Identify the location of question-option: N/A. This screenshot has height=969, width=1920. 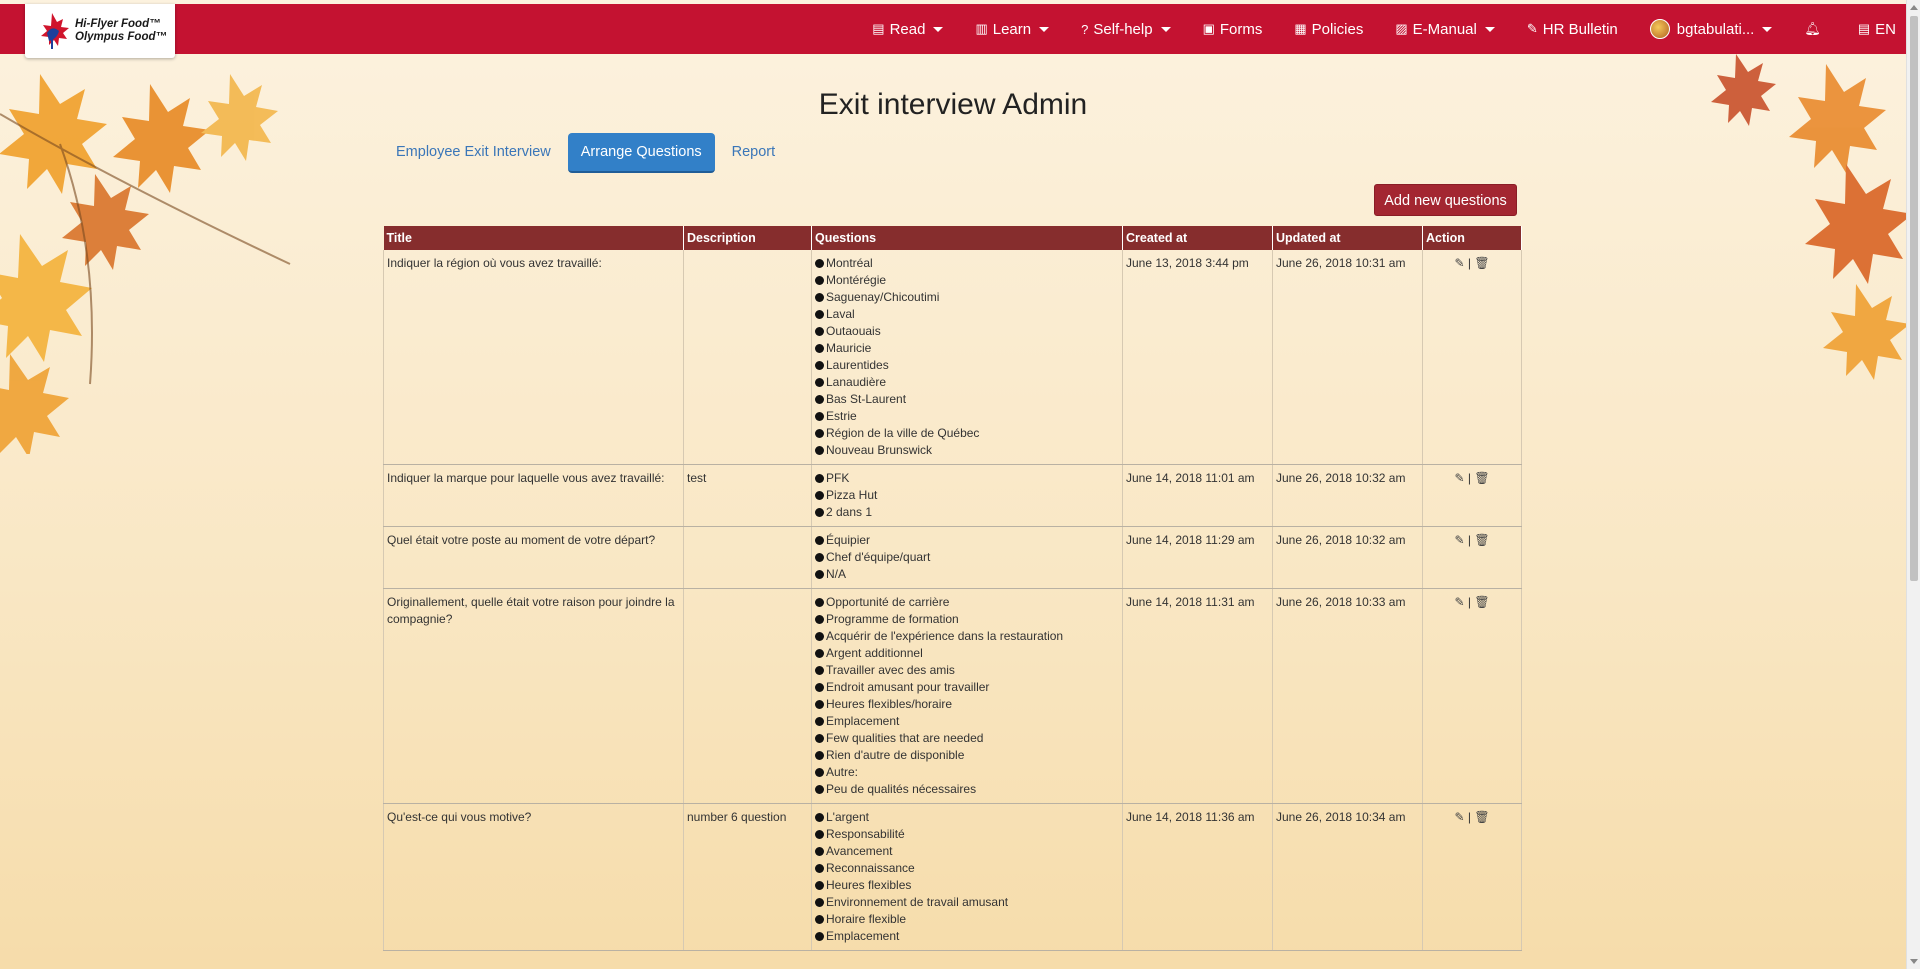
(967, 574).